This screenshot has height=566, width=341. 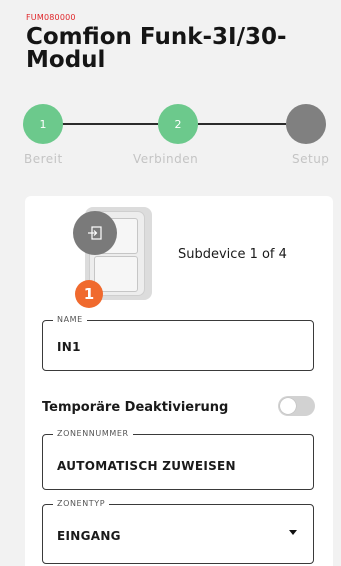 I want to click on setup-stepper: 1 2 Bereit Verbinden Setup, so click(x=170, y=139).